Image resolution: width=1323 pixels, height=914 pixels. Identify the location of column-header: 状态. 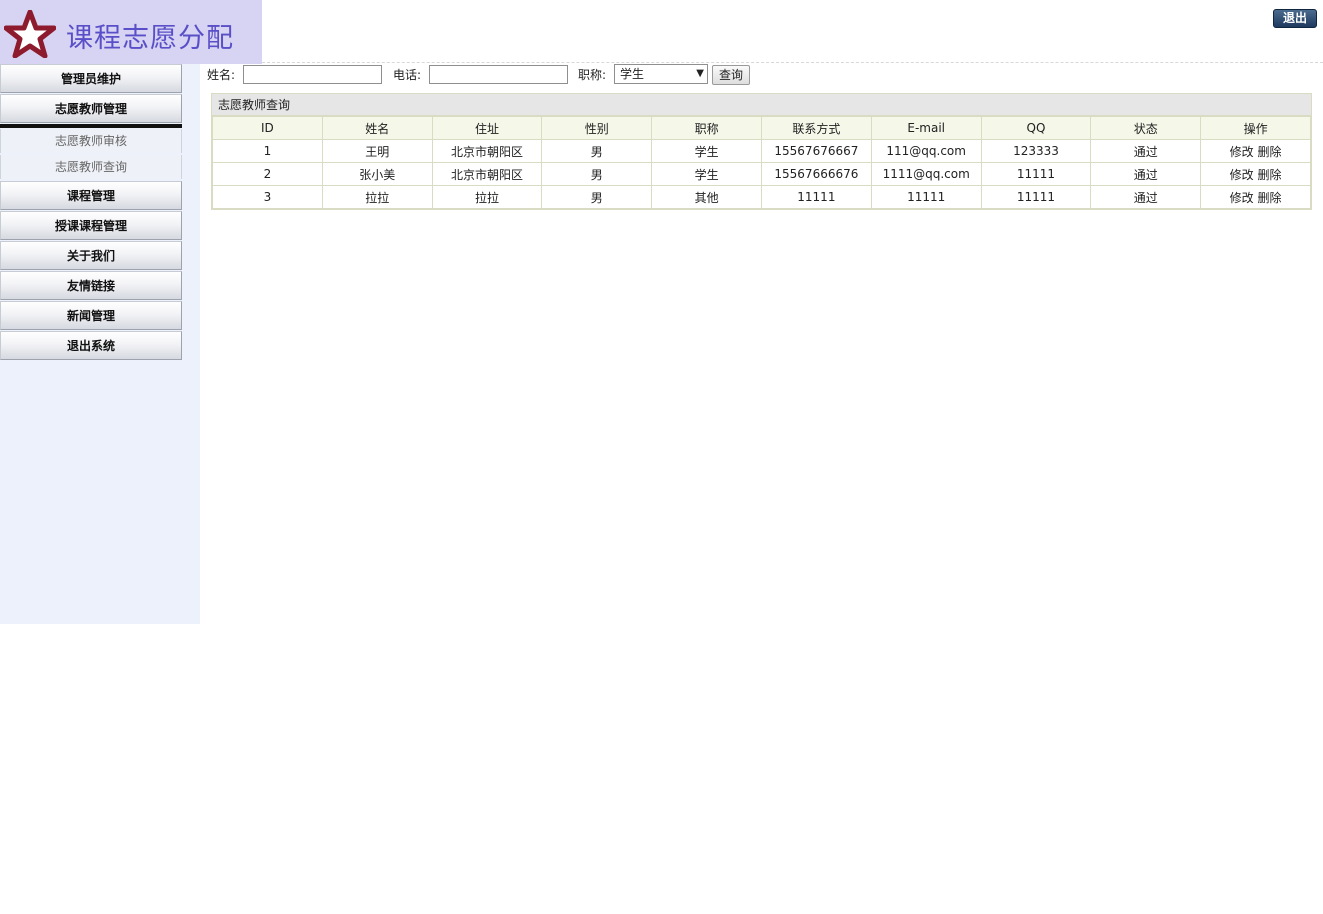
(1146, 128).